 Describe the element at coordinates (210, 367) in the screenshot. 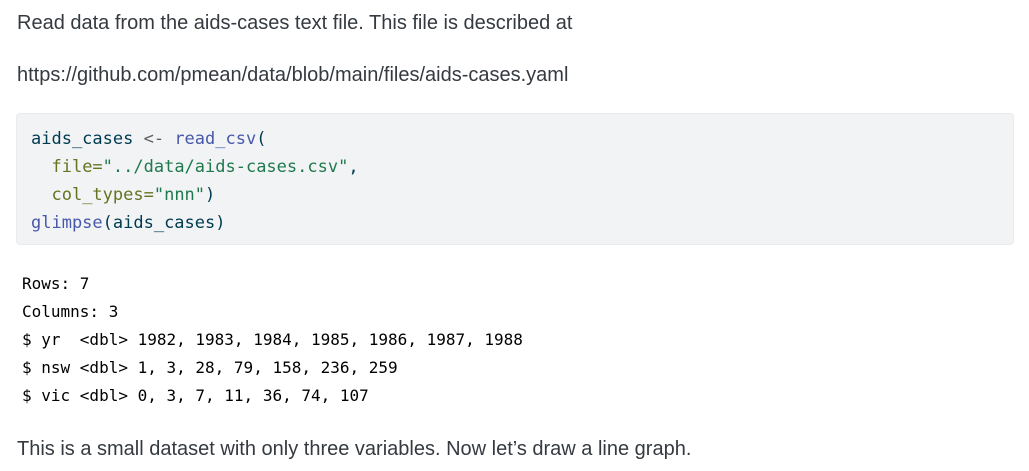

I see `output-line: $ nsw <dbl> 1, 3, 28, 79, 158, 236, 259` at that location.